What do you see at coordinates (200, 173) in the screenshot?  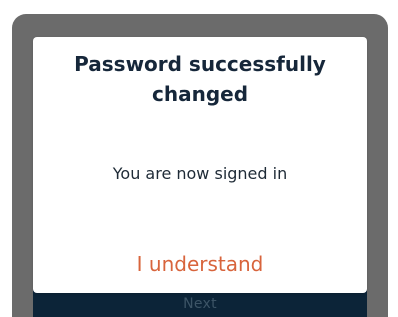 I see `dialog-message: You are now signed in` at bounding box center [200, 173].